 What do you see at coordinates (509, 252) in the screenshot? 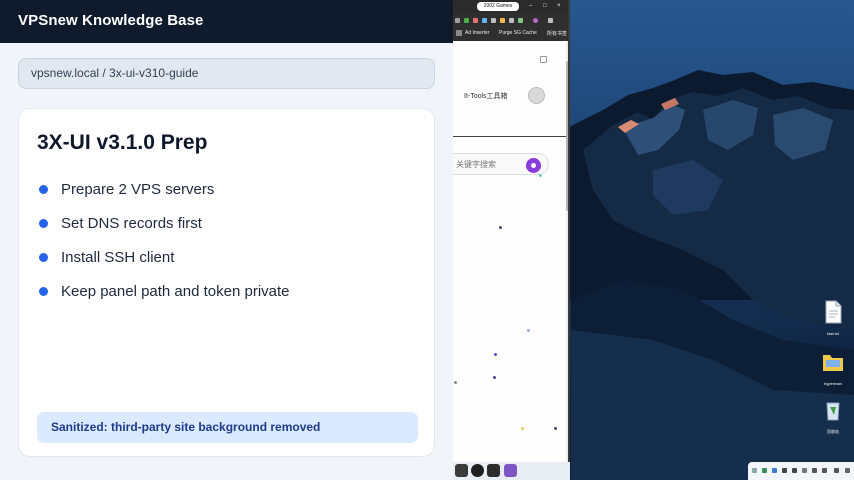
I see `browser-page: It-Tools工具箱 关键字搜索` at bounding box center [509, 252].